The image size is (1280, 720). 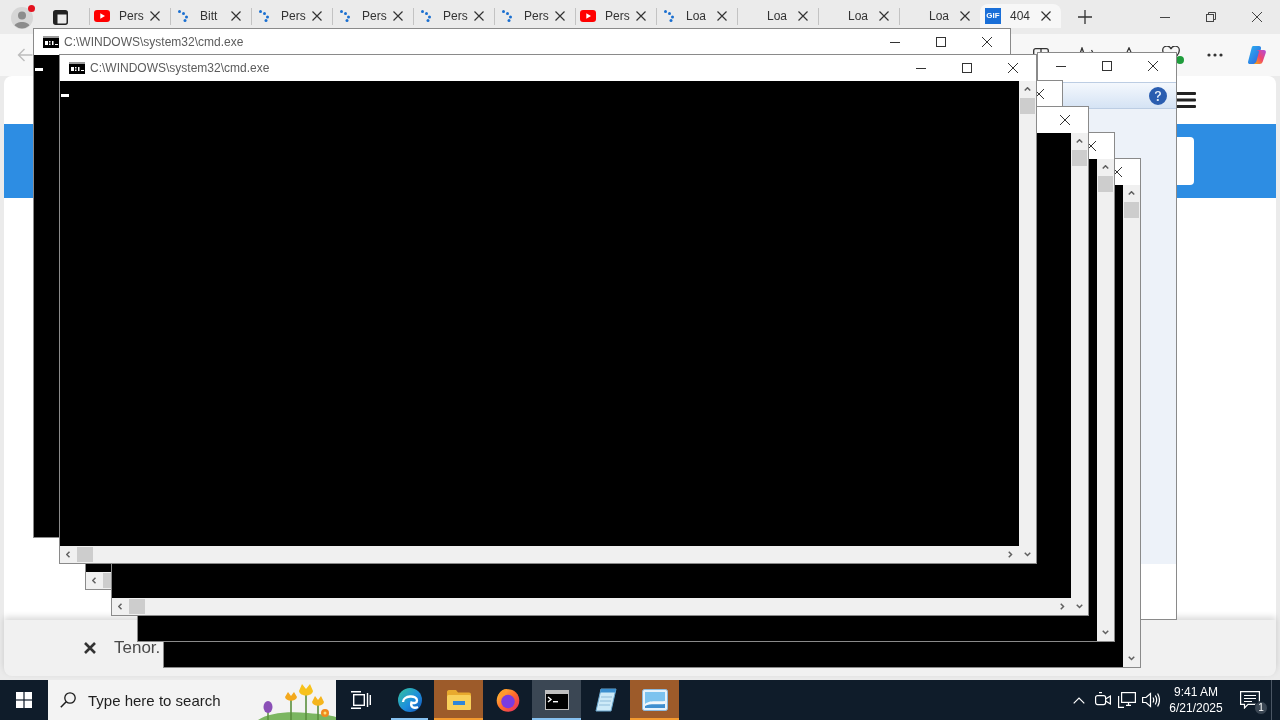 I want to click on terminal-icon, so click(x=556, y=700).